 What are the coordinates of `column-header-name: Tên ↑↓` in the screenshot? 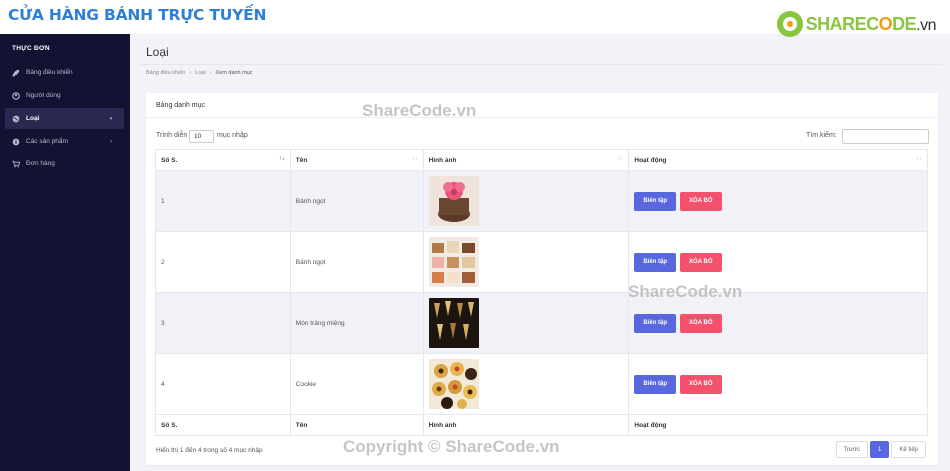 It's located at (356, 160).